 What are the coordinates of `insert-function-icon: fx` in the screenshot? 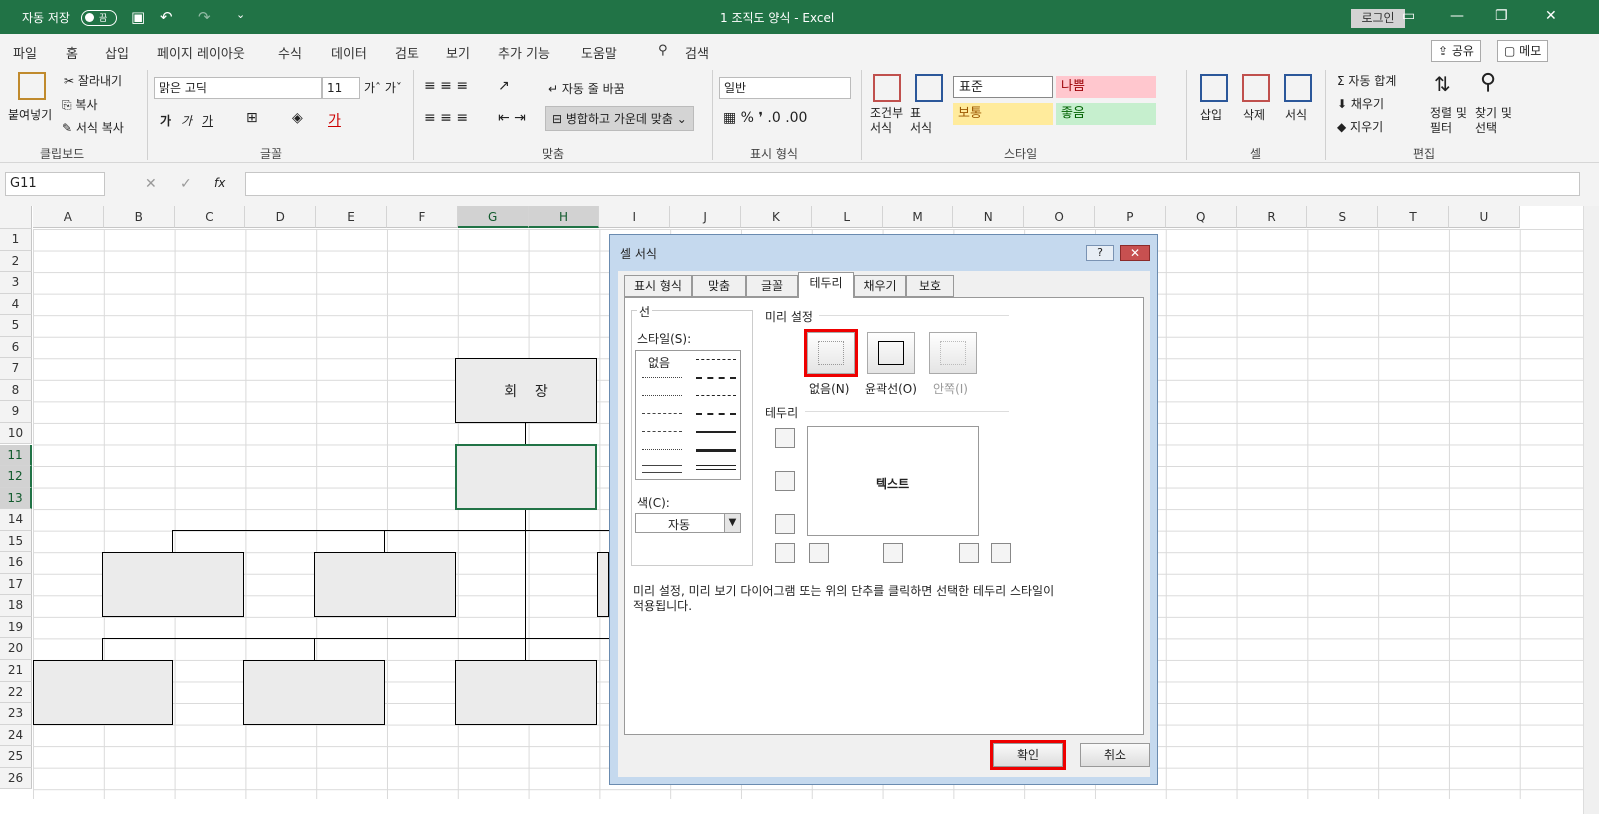 It's located at (219, 183).